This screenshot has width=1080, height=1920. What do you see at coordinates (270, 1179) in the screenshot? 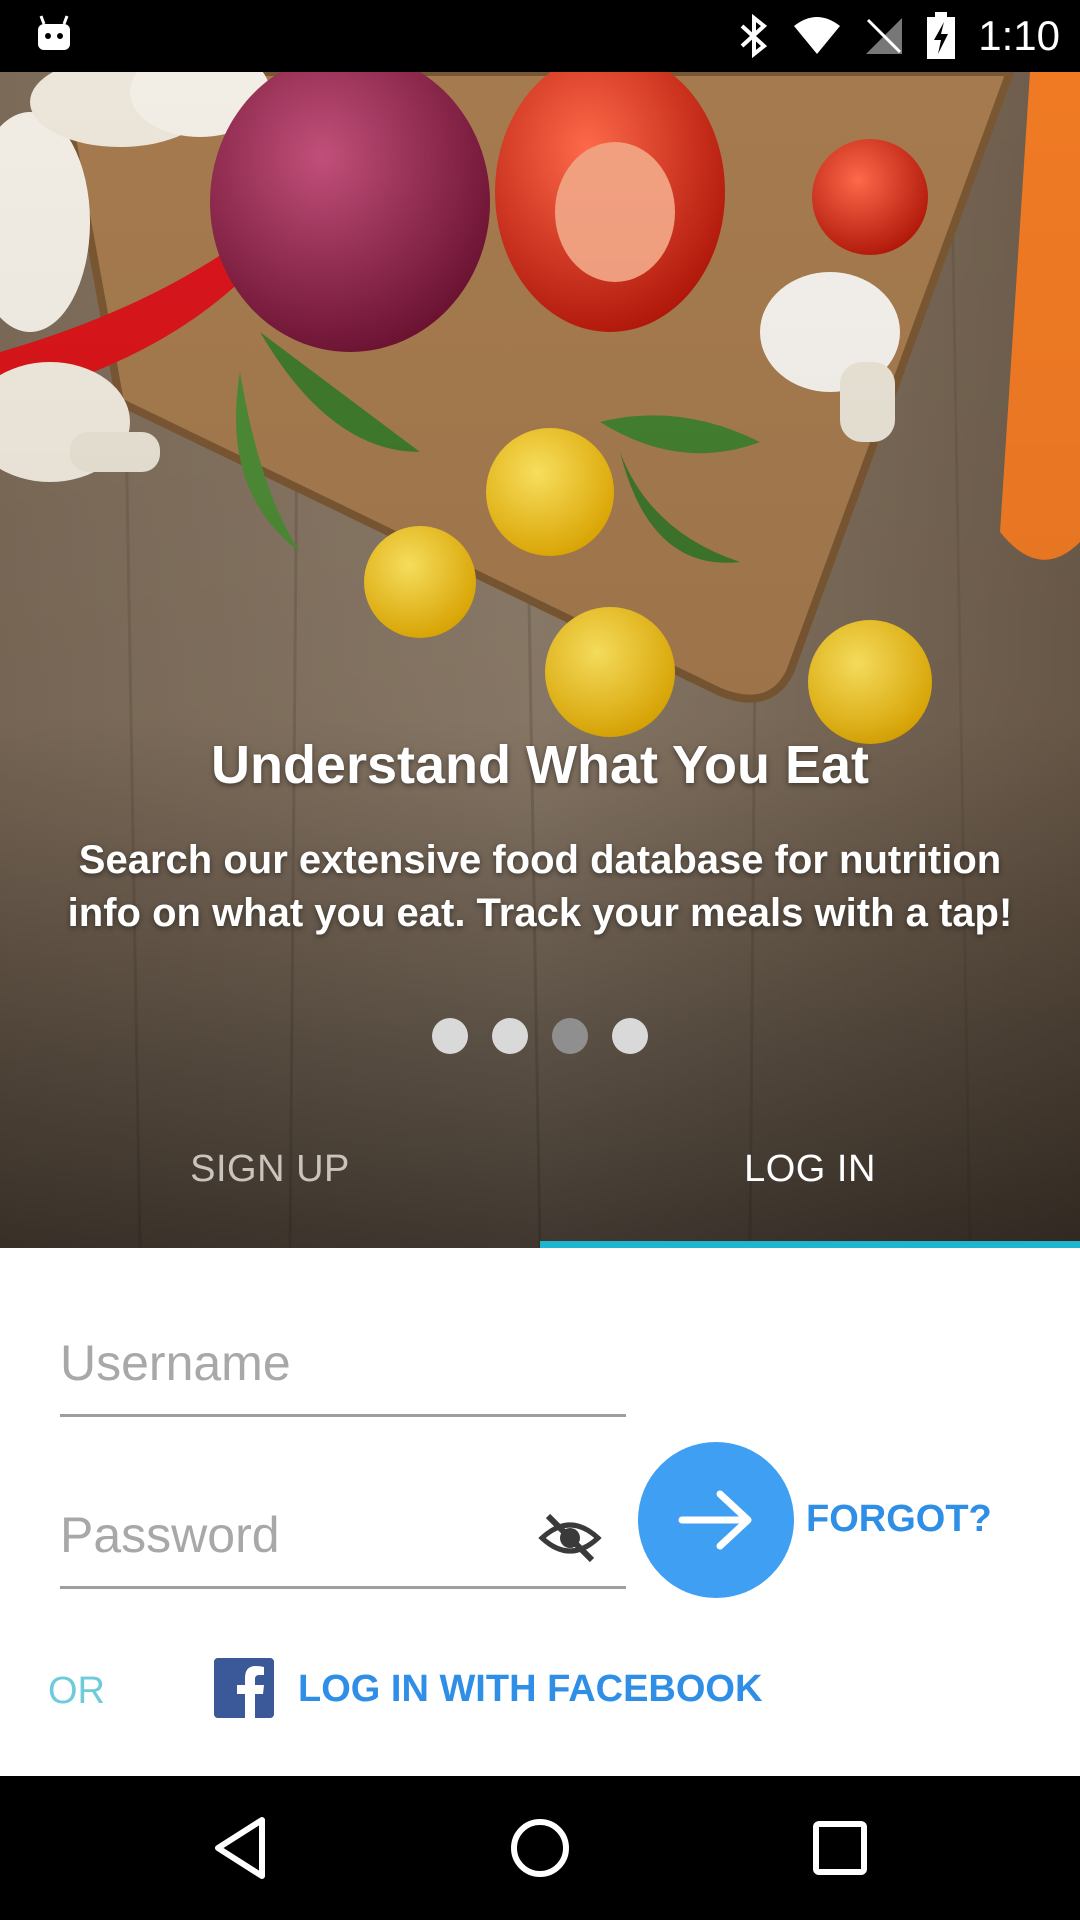
I see `tab-sign-up: SIGN UP` at bounding box center [270, 1179].